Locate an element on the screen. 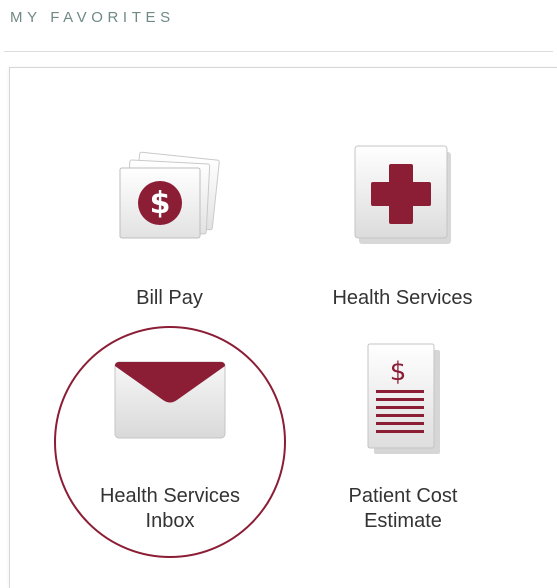 Image resolution: width=557 pixels, height=588 pixels. price-list-icon: $ is located at coordinates (403, 398).